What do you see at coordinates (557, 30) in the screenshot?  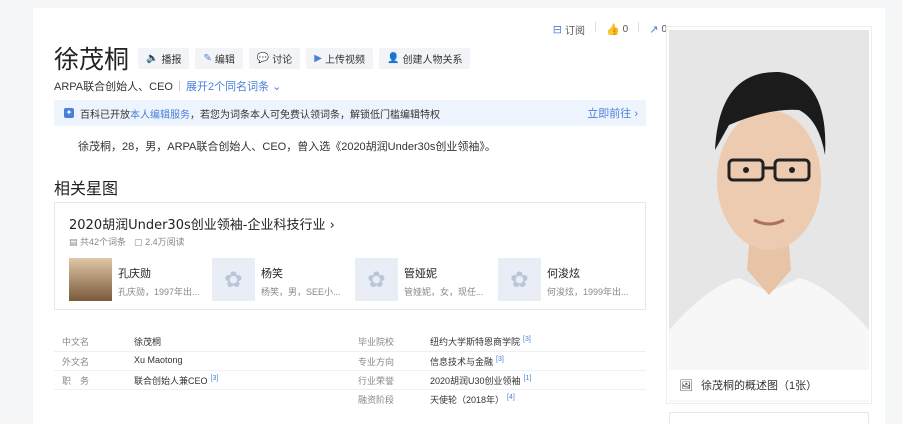 I see `bookmark-icon: ⊟` at bounding box center [557, 30].